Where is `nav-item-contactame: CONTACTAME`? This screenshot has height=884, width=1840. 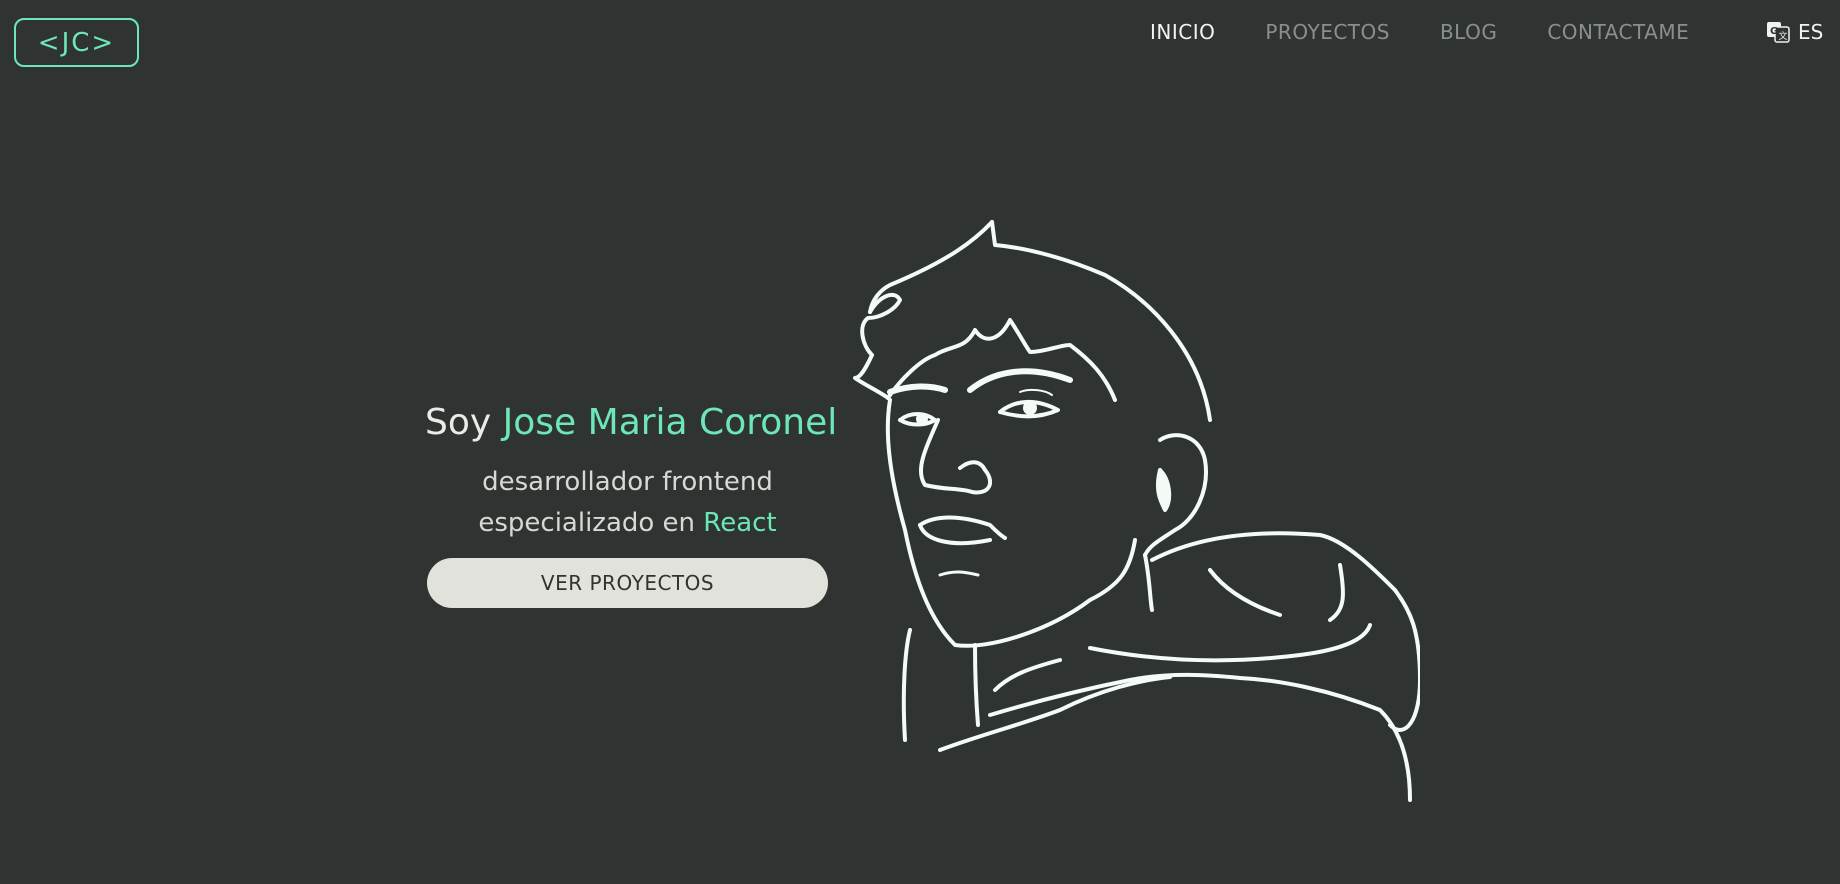 nav-item-contactame: CONTACTAME is located at coordinates (1618, 32).